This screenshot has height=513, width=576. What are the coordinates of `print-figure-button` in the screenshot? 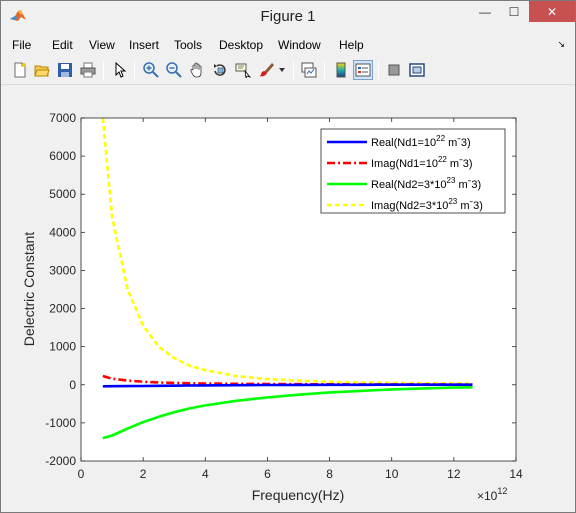 It's located at (88, 70).